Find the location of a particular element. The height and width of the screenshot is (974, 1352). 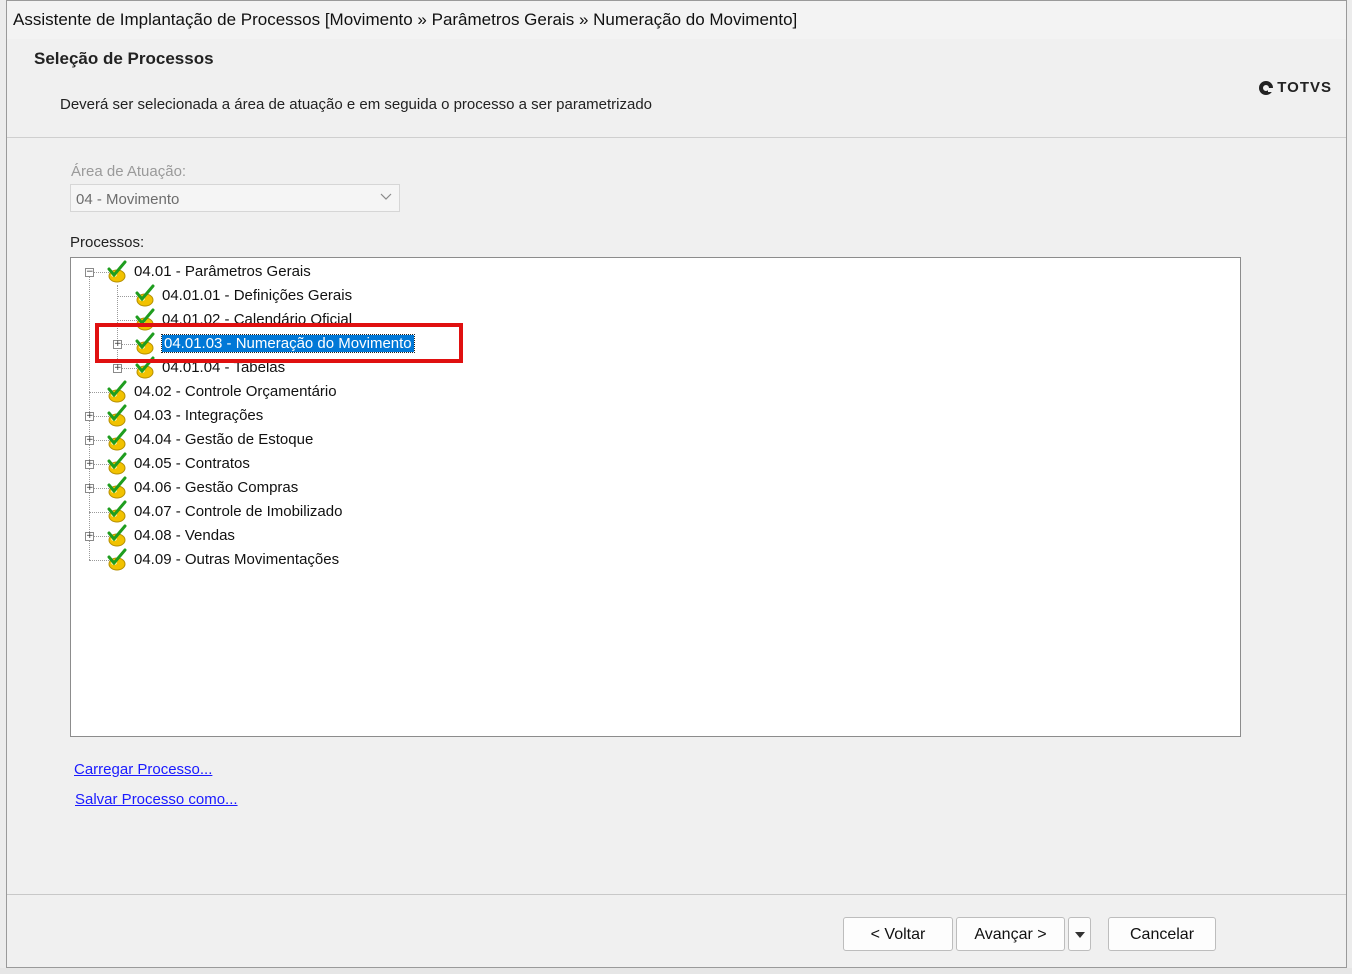

tree-node-1: 04.01 - Parâmetros Gerais is located at coordinates (222, 271).